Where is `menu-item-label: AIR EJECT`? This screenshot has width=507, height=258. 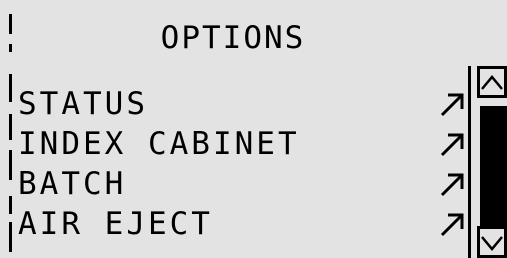
menu-item-label: AIR EJECT is located at coordinates (115, 224).